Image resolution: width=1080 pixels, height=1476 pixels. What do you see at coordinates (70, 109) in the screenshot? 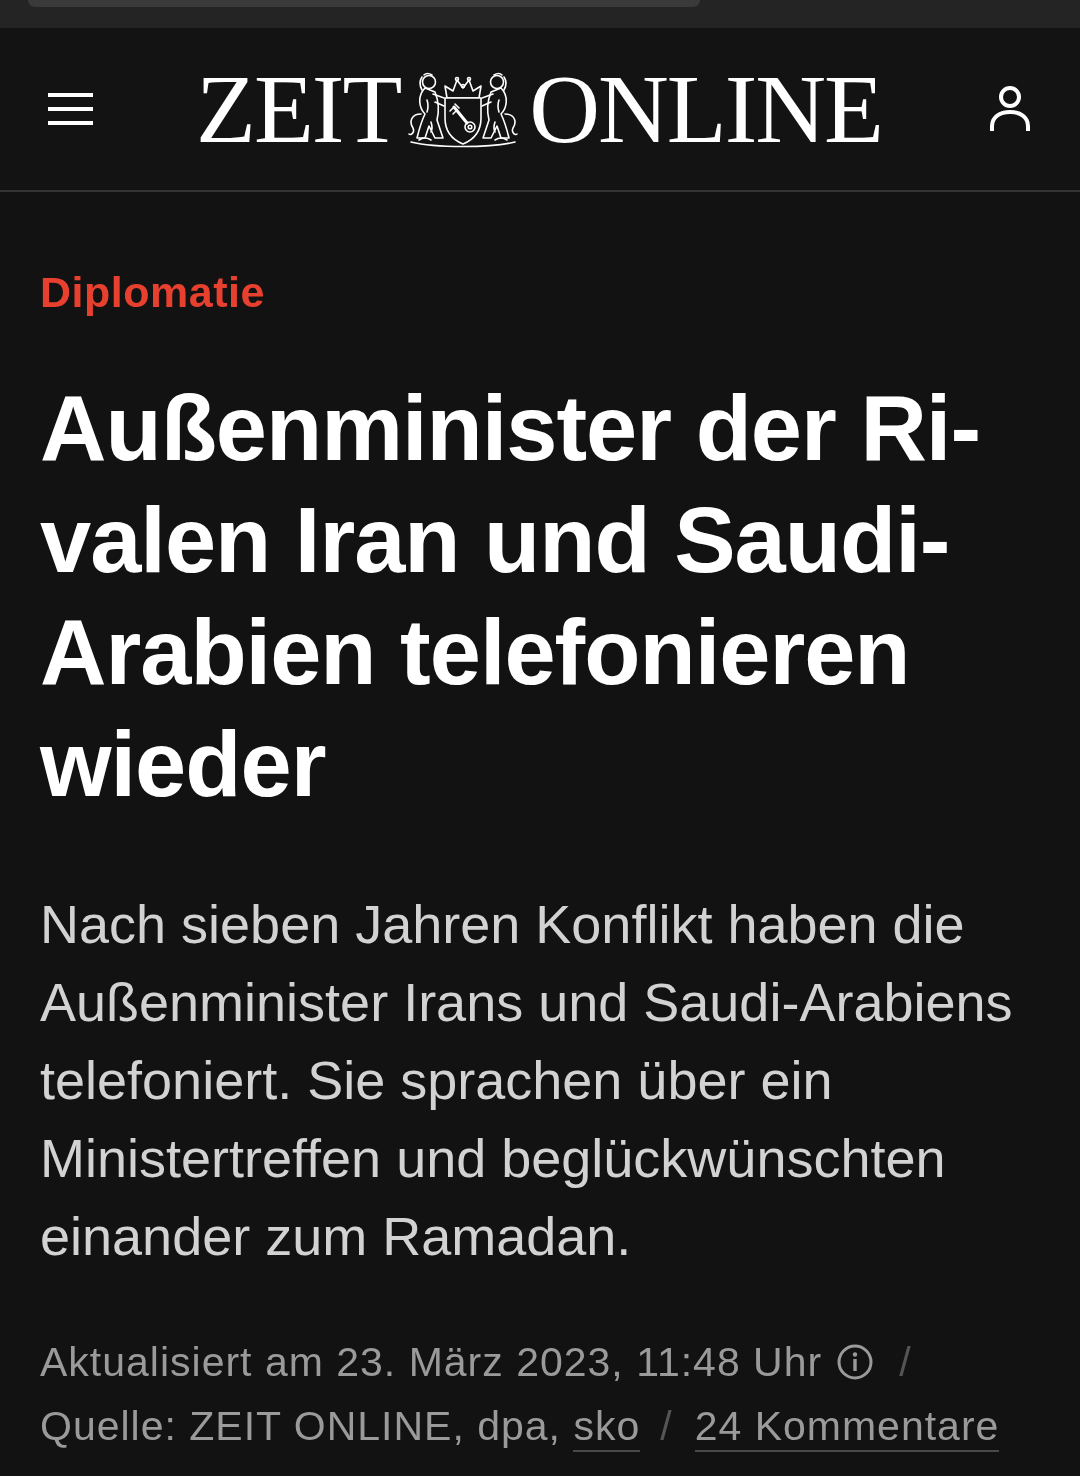
I see `menu-icon` at bounding box center [70, 109].